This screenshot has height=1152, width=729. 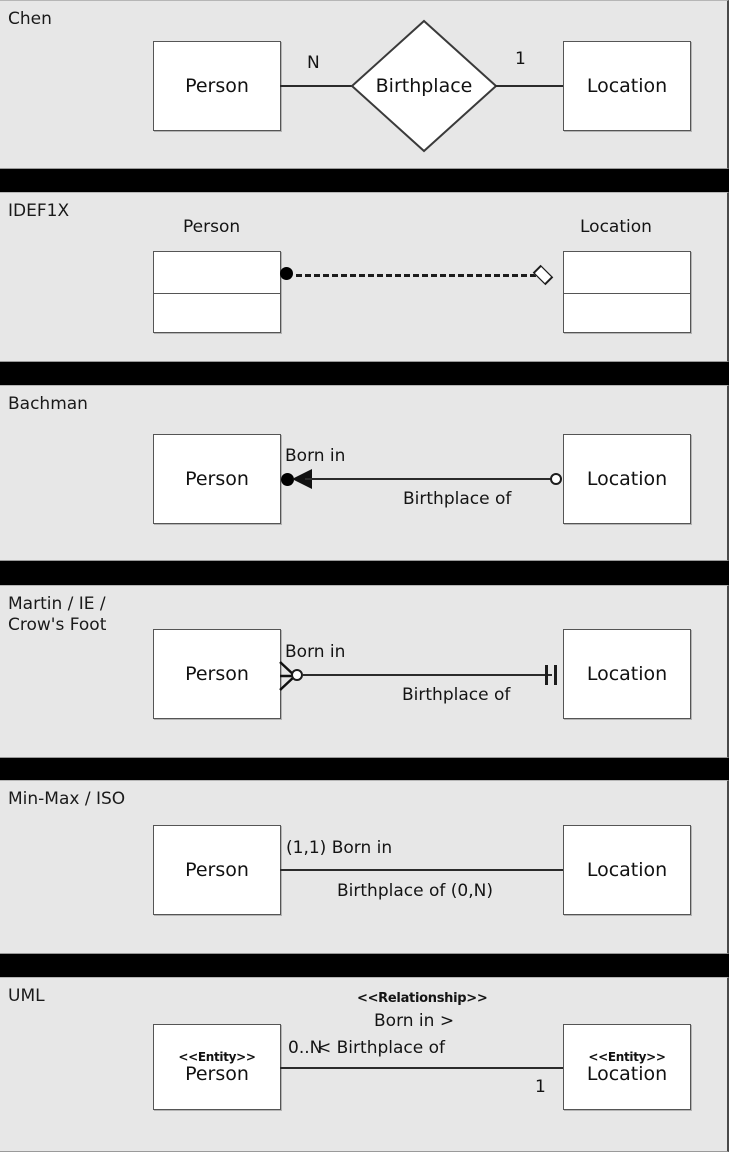 I want to click on panel-title-uml: UML, so click(x=26, y=996).